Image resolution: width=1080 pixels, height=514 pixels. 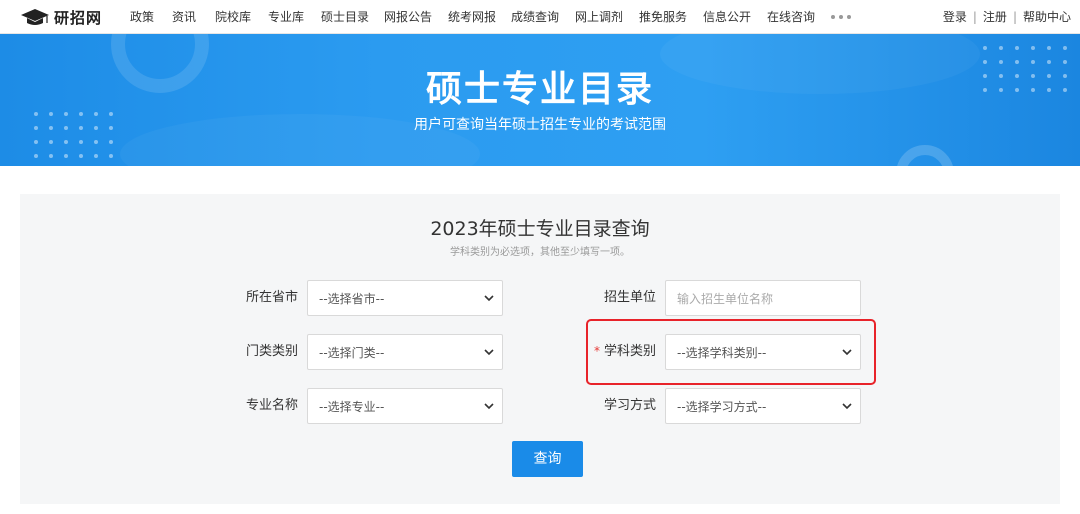 What do you see at coordinates (725, 299) in the screenshot?
I see `unit-input-placeholder: 输入招生单位名称` at bounding box center [725, 299].